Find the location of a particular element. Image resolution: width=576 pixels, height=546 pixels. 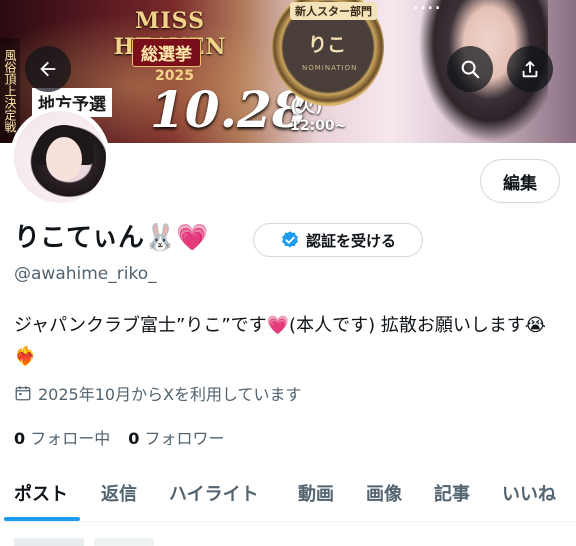

avatar-face is located at coordinates (64, 159).